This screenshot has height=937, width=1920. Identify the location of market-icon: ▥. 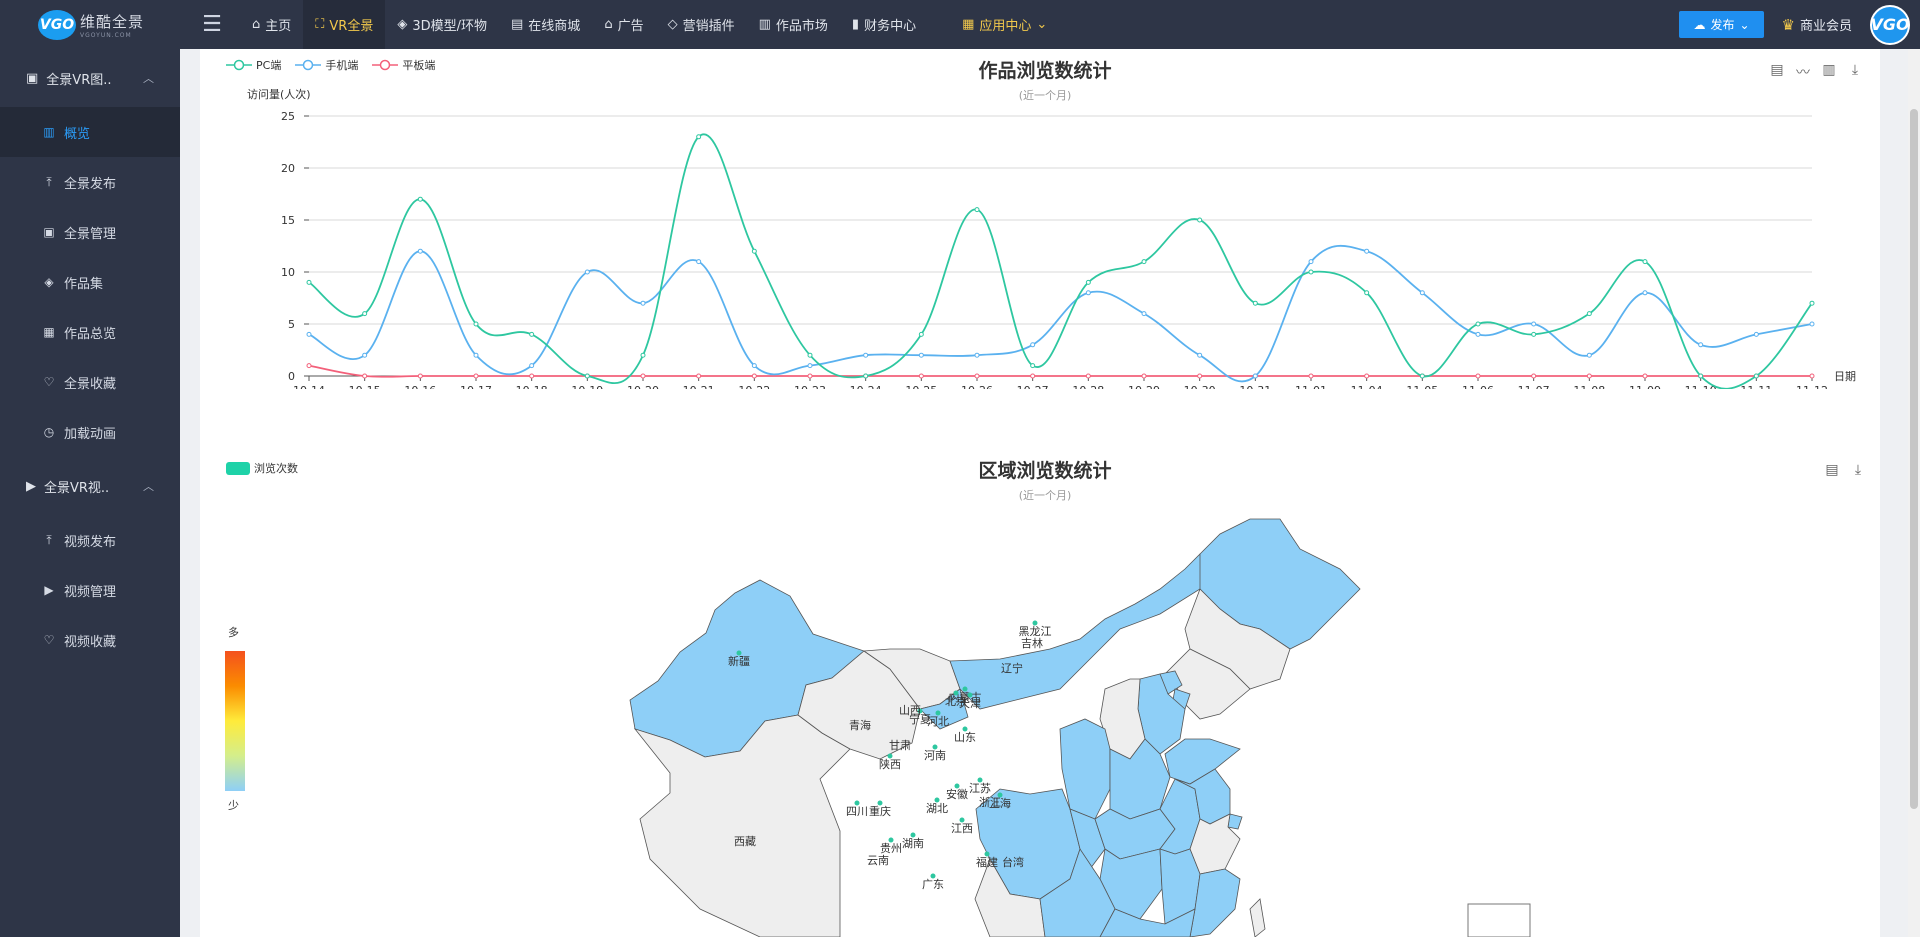
(764, 24).